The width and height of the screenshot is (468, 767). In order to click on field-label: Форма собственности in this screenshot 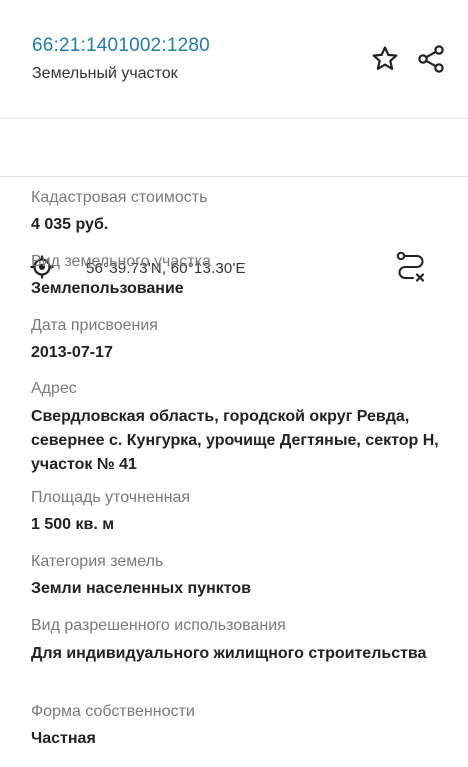, I will do `click(113, 711)`.